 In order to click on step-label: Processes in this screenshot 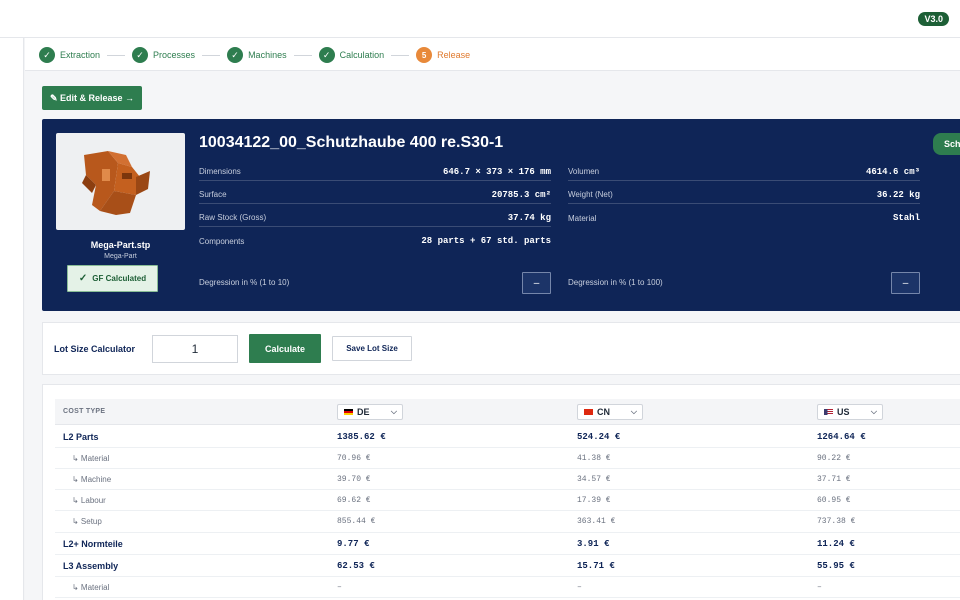, I will do `click(174, 55)`.